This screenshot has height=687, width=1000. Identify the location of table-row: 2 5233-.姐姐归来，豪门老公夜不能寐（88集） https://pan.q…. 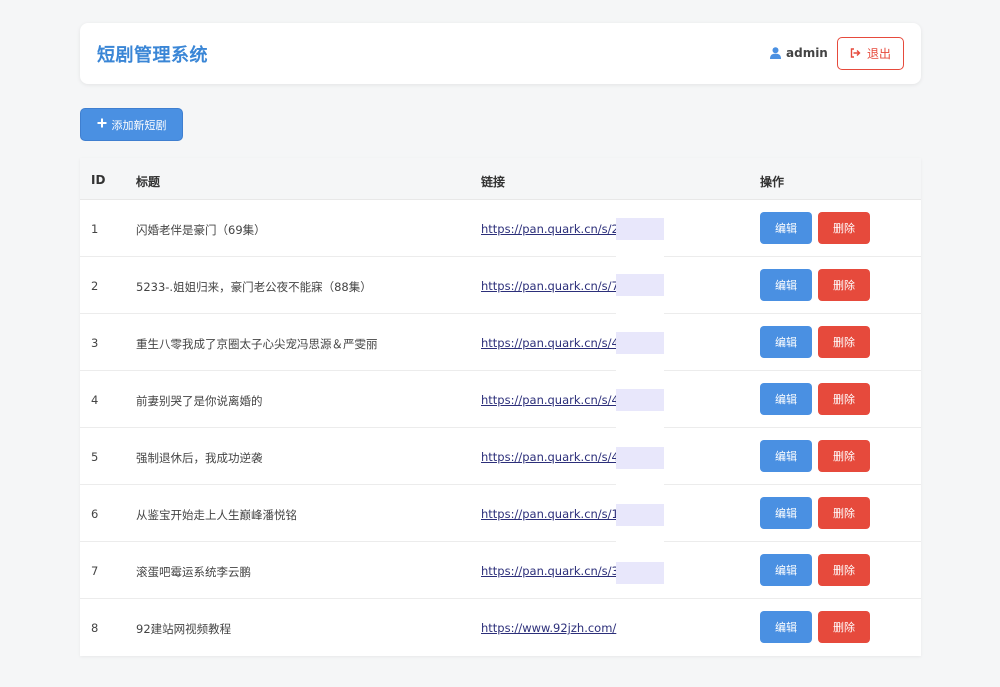
(500, 285).